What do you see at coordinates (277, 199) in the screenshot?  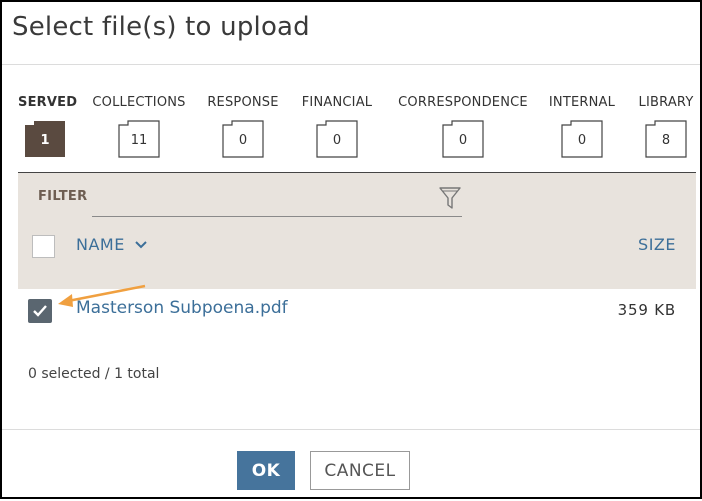 I see `filter-input` at bounding box center [277, 199].